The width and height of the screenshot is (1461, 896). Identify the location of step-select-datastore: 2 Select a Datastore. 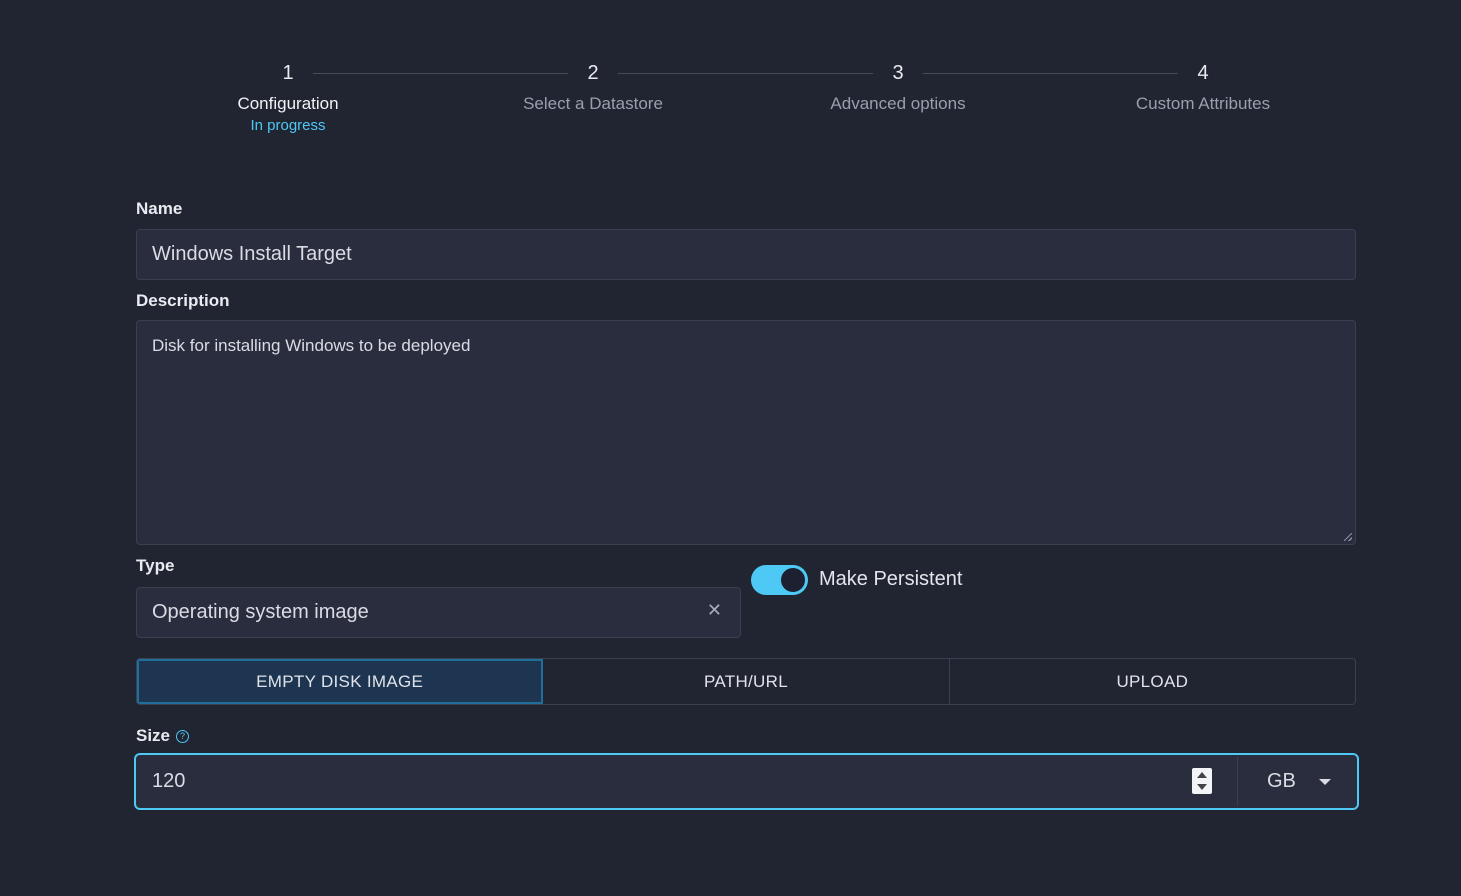
(593, 88).